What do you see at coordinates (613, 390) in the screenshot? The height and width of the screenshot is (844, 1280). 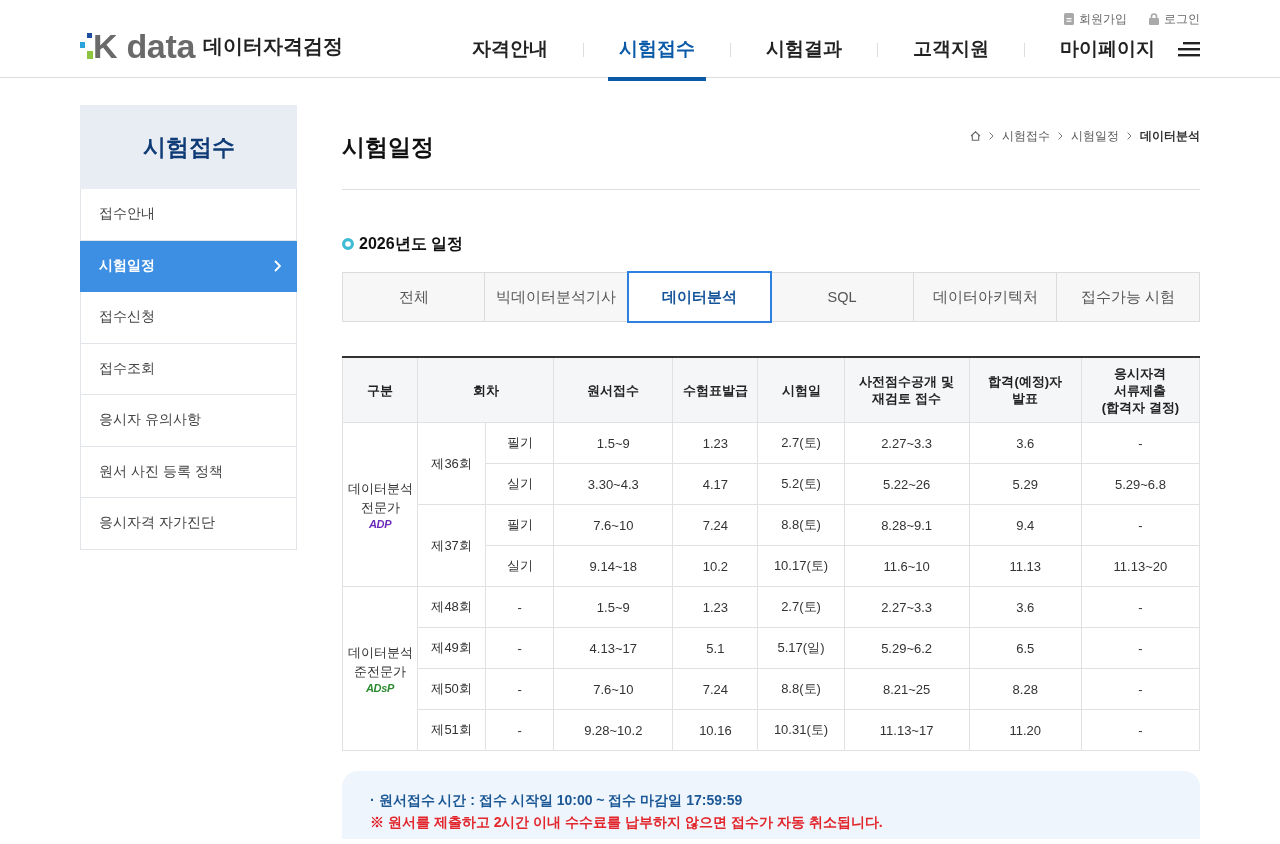 I see `column-header: 원서접수` at bounding box center [613, 390].